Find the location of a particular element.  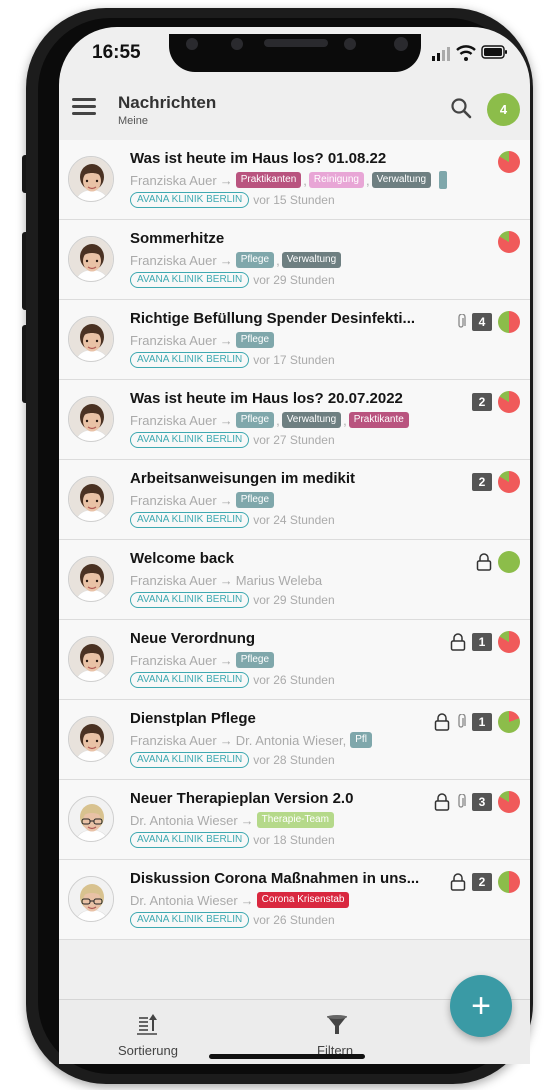

message-time: vor 29 Stunden is located at coordinates (294, 280).